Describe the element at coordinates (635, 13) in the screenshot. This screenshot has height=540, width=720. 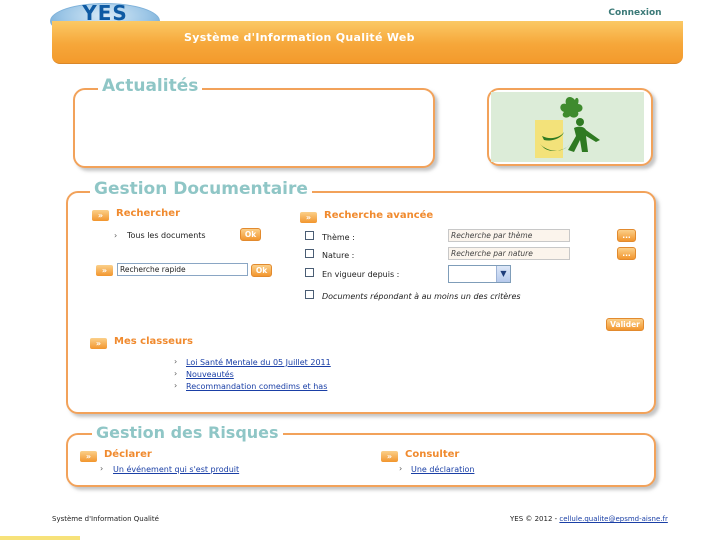
I see `login-link: Connexion` at that location.